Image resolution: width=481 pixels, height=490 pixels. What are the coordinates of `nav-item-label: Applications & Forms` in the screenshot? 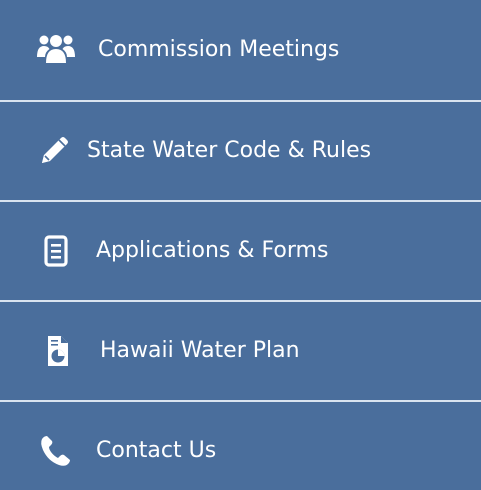 It's located at (212, 250).